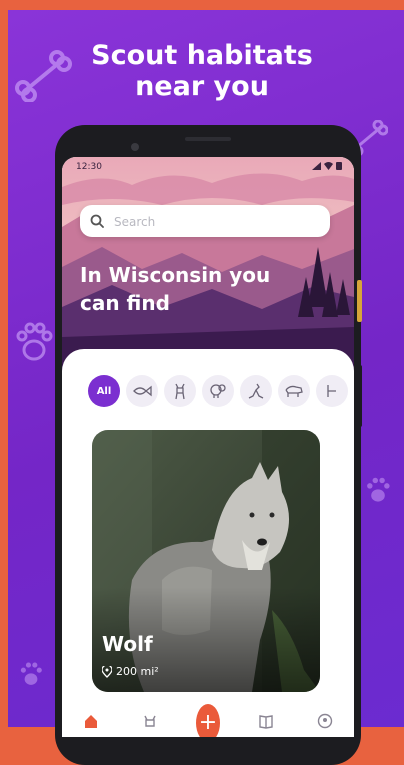 Image resolution: width=404 pixels, height=765 pixels. I want to click on animal-area: 200 mi², so click(130, 671).